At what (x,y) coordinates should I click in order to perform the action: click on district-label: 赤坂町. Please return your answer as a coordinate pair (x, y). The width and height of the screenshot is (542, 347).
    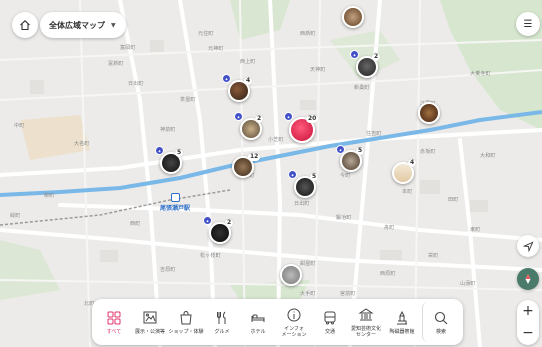
    Looking at the image, I should click on (428, 152).